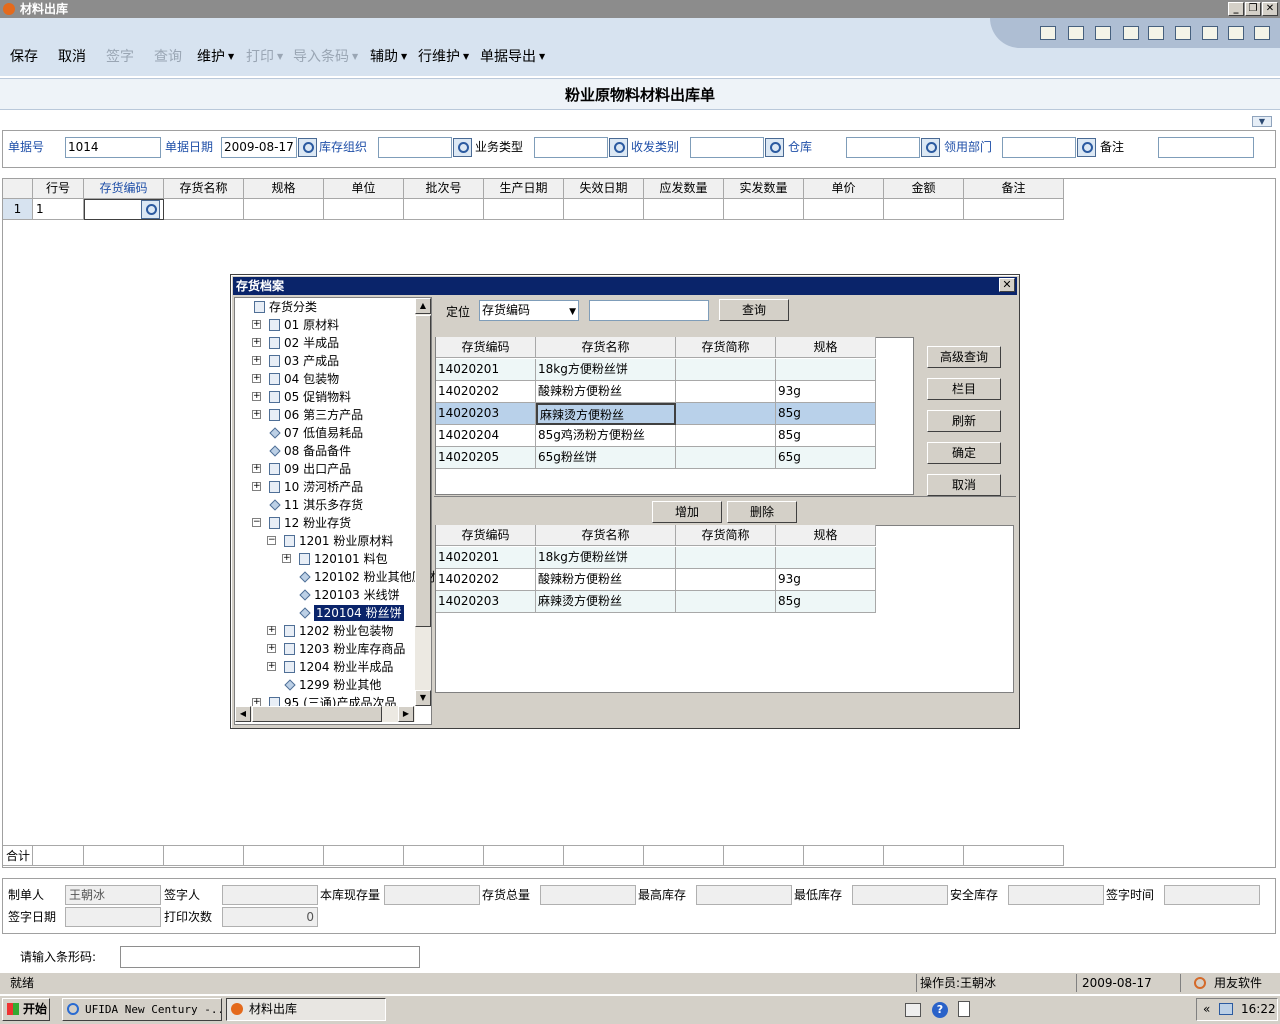  What do you see at coordinates (826, 580) in the screenshot?
I see `table-cell: 93g` at bounding box center [826, 580].